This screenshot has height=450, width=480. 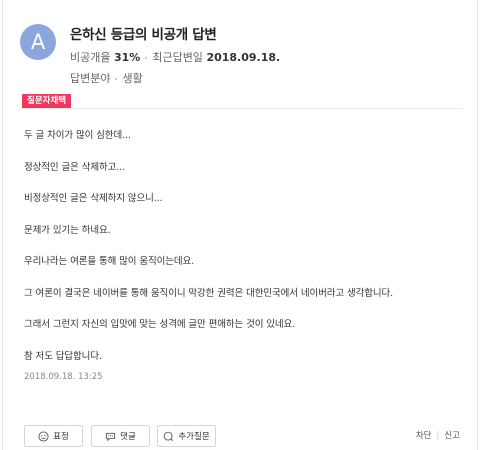 I want to click on recent-answer-date: 2018.09.18., so click(x=243, y=57).